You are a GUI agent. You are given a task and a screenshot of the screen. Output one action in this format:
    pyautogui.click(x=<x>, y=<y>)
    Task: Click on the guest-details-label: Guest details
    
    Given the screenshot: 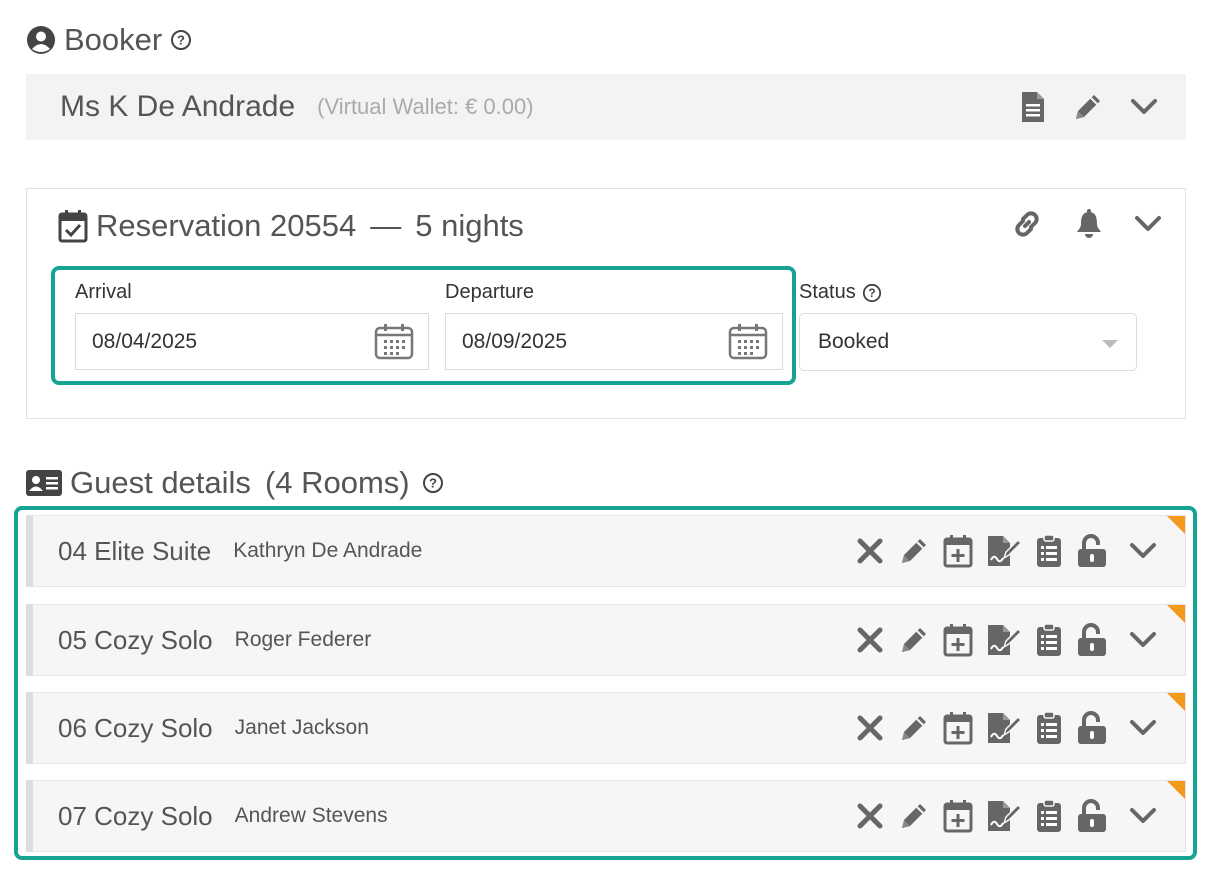 What is the action you would take?
    pyautogui.click(x=160, y=482)
    